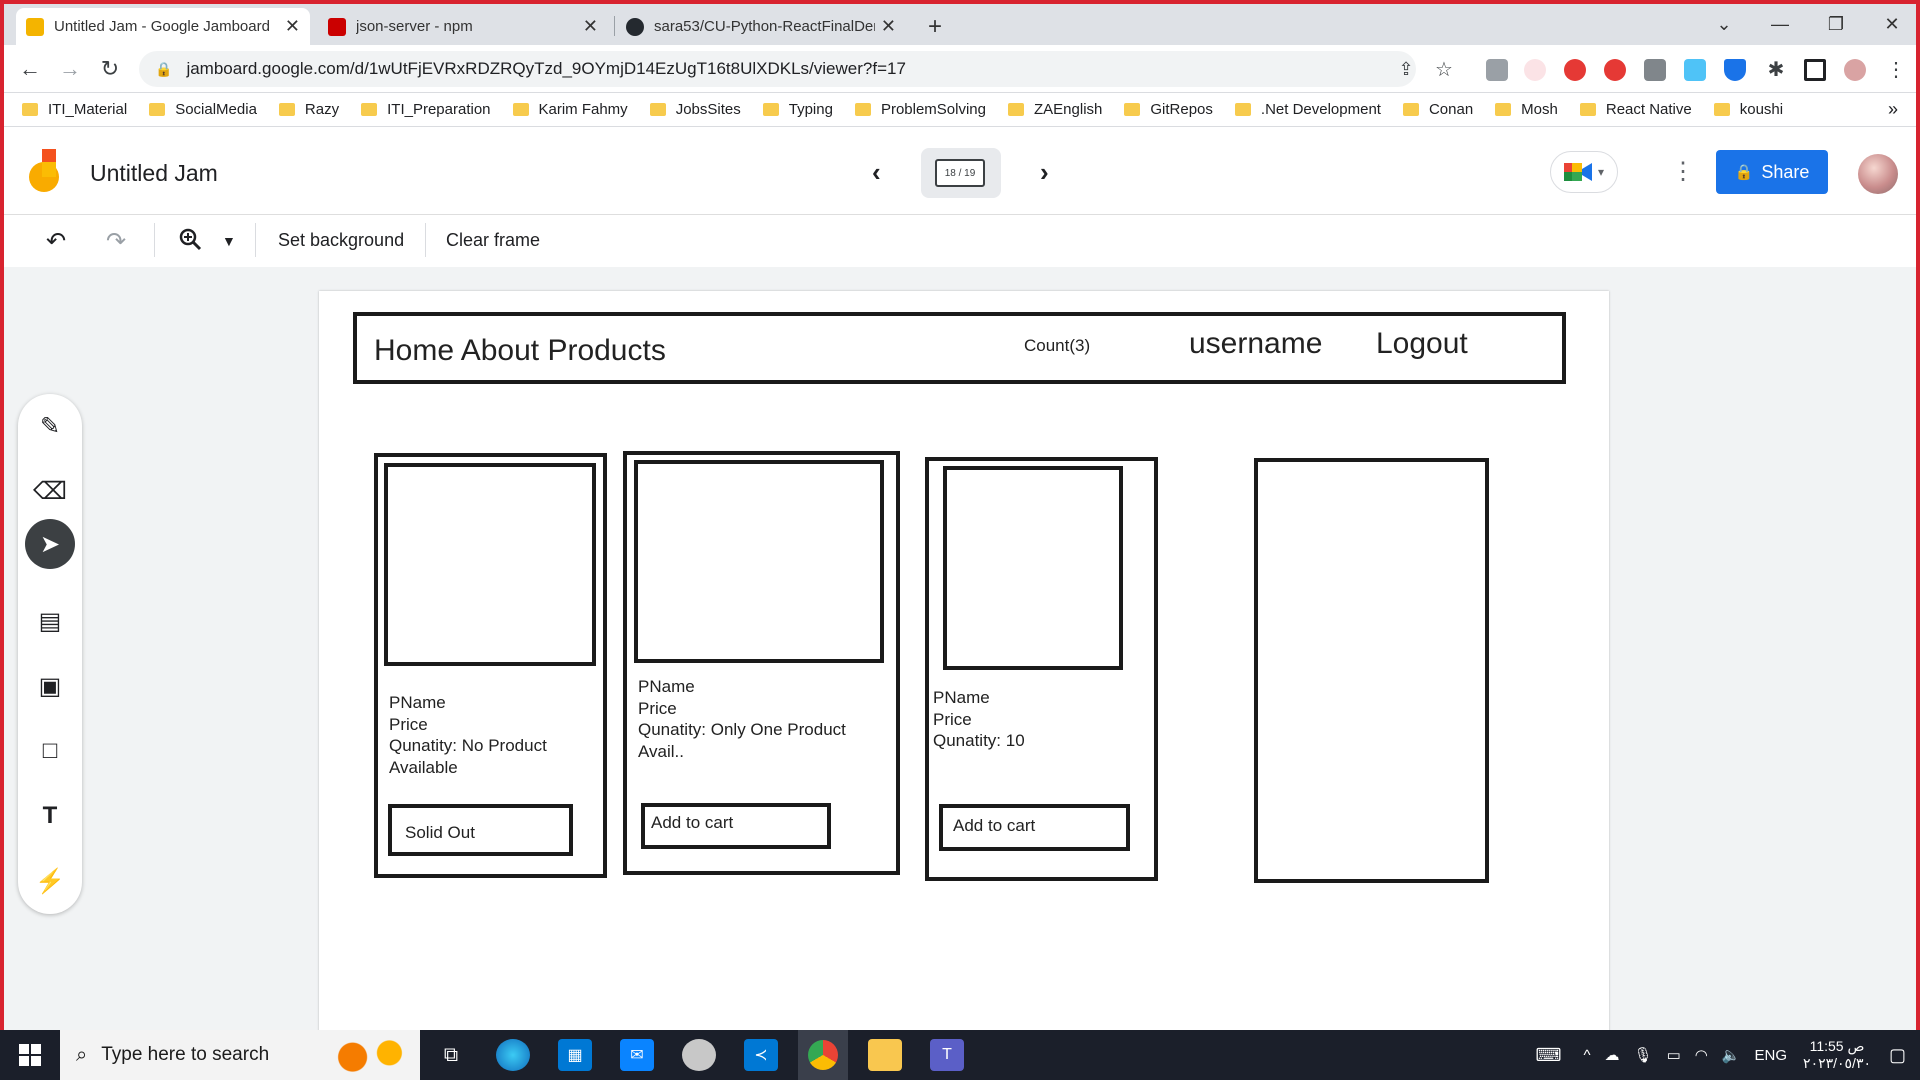  I want to click on bookmark-folder: SocialMedia, so click(203, 109).